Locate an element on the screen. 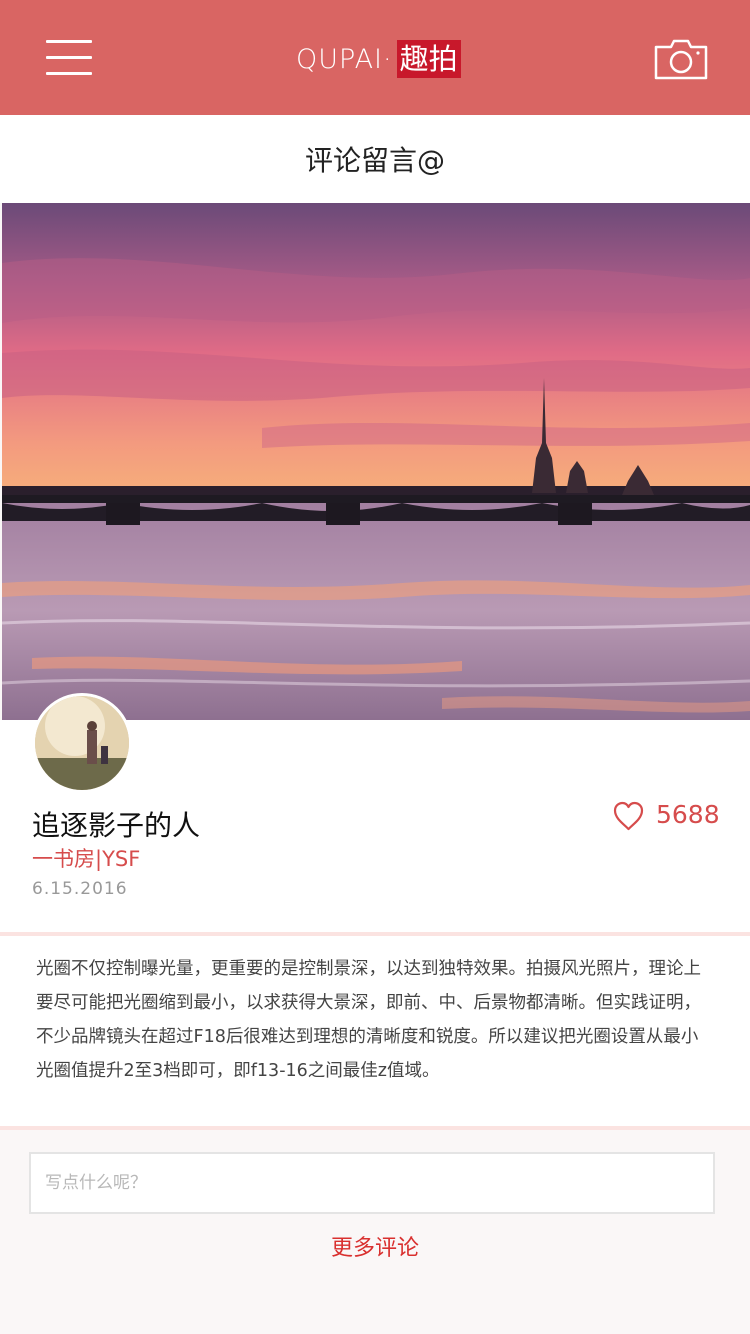  heart-icon is located at coordinates (628, 816).